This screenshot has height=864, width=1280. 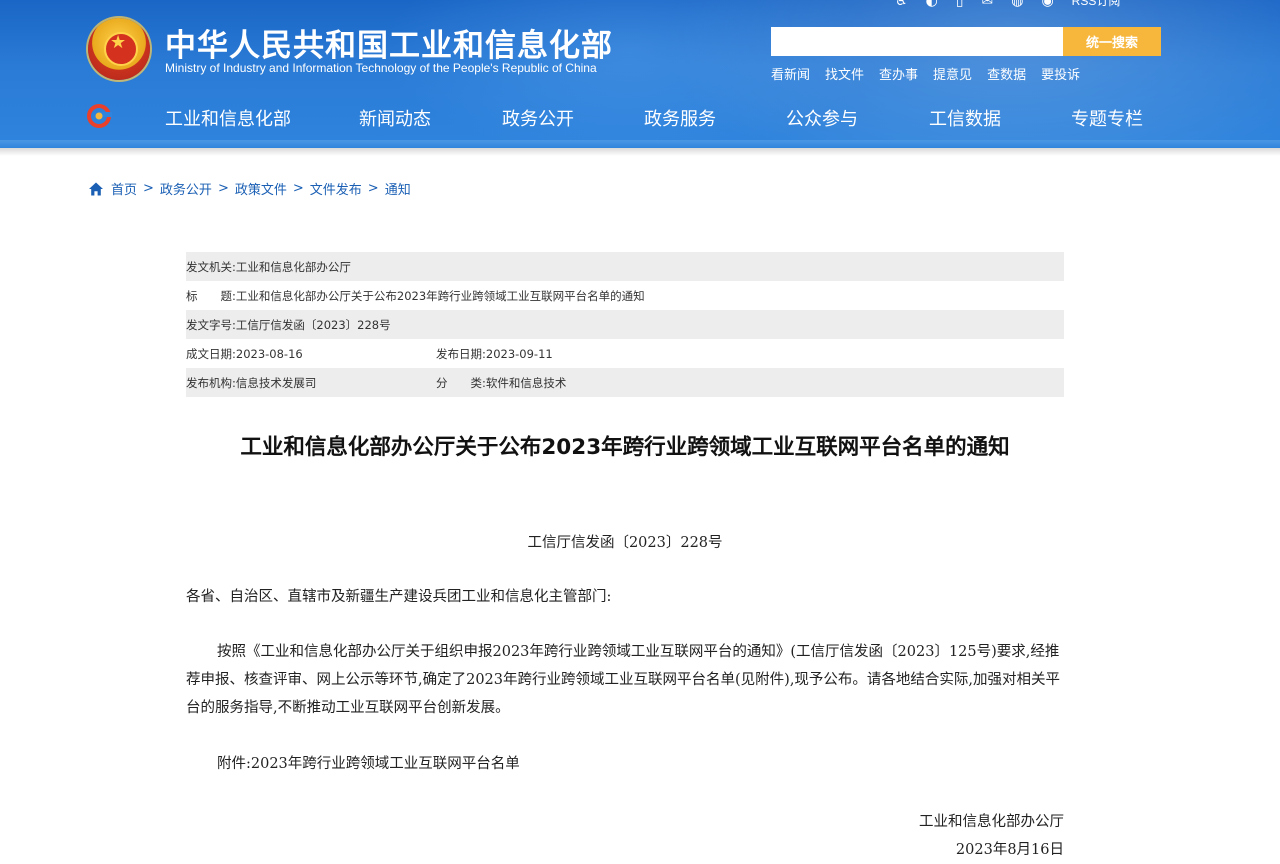 I want to click on meta-published-date: 2023-09-11, so click(x=519, y=353).